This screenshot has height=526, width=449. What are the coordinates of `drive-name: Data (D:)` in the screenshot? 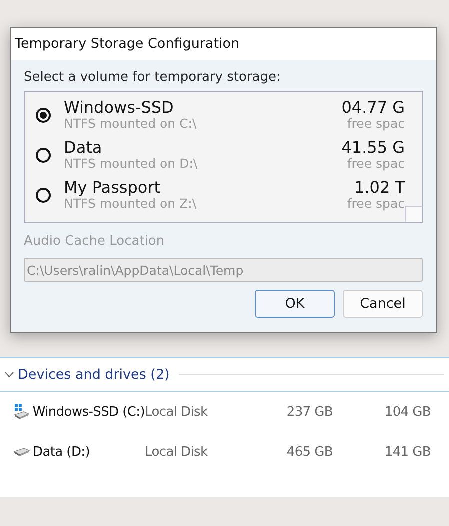 It's located at (61, 452).